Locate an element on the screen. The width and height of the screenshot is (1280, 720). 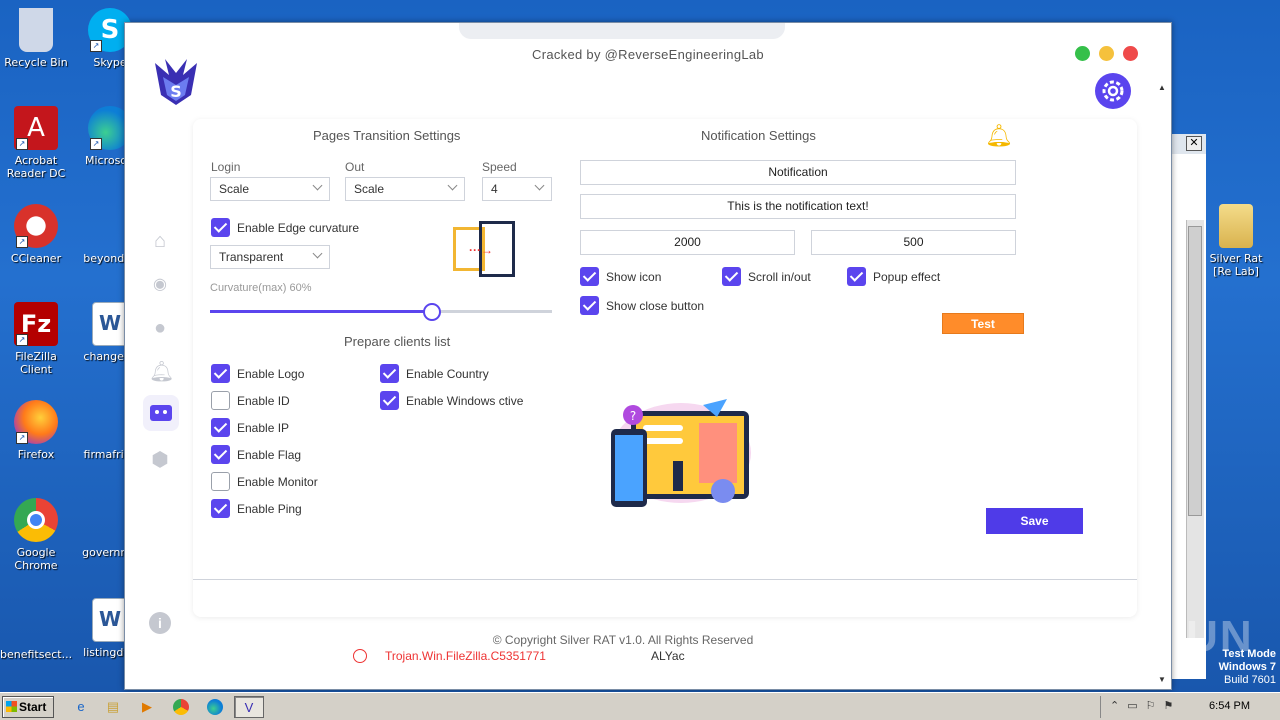
desktop-icon-silver-rat-folder: Silver Rat [Re Lab] is located at coordinates (1236, 241).